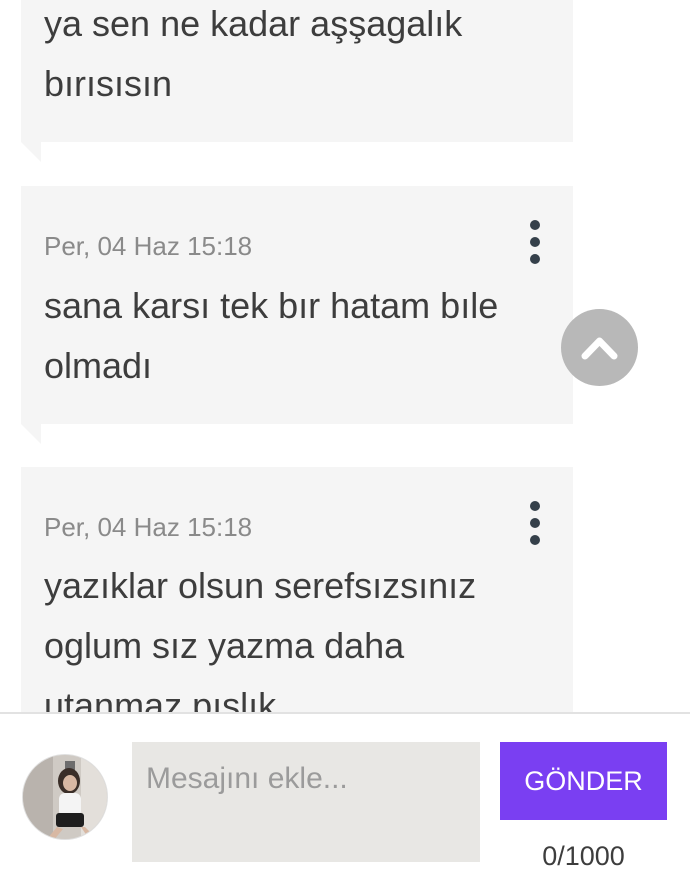 The height and width of the screenshot is (879, 690). What do you see at coordinates (253, 23) in the screenshot?
I see `message-line: ya sen ne kadar aşşagalık` at bounding box center [253, 23].